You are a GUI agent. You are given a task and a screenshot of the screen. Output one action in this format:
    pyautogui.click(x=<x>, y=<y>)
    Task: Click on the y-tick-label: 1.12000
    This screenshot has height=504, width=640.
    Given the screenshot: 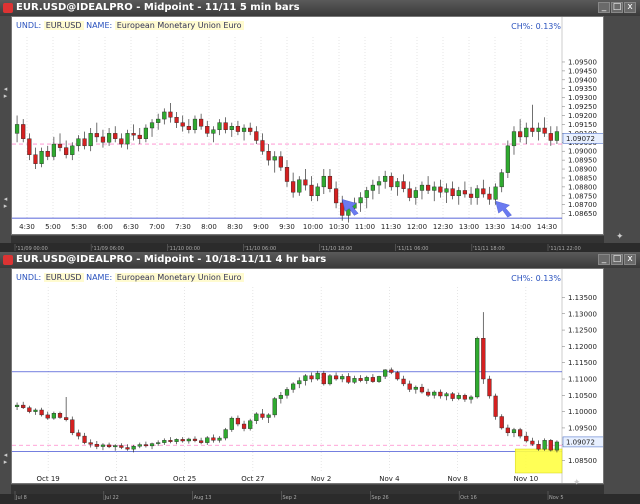 What is the action you would take?
    pyautogui.click(x=582, y=347)
    